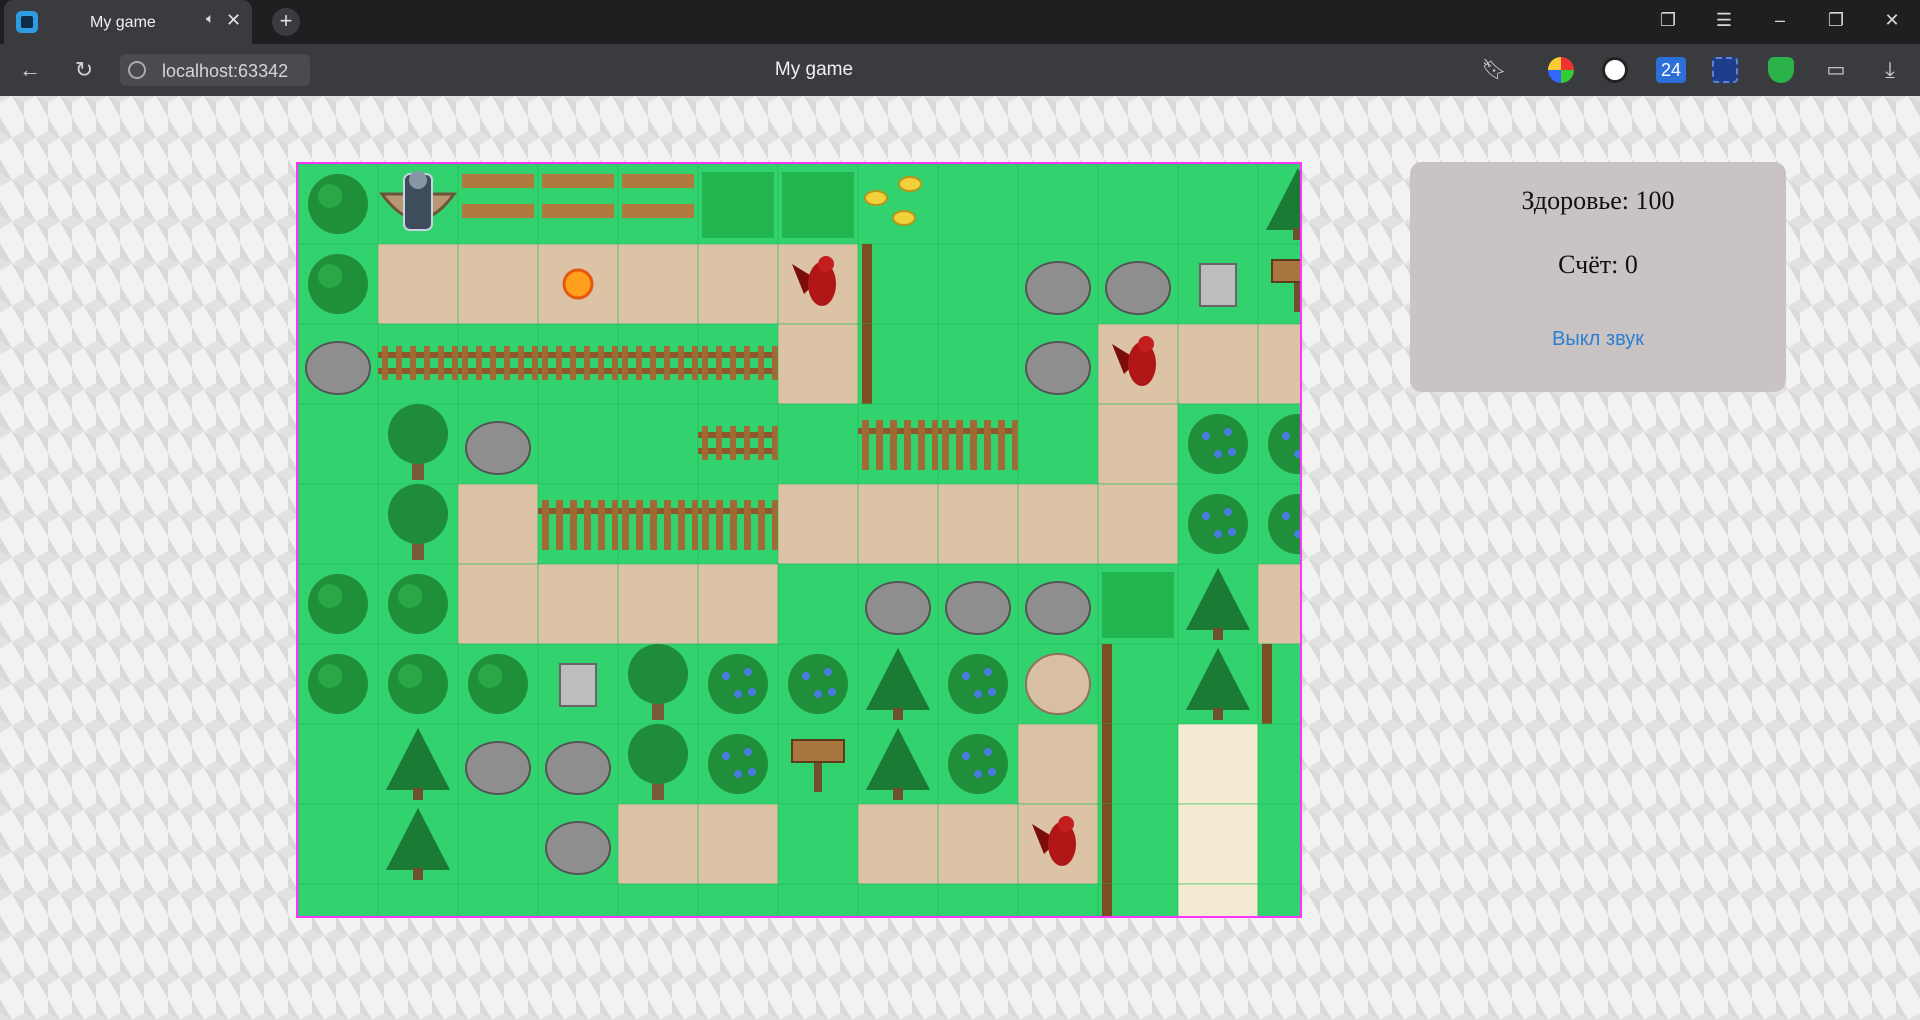  I want to click on download-icon: ⤓, so click(1890, 70).